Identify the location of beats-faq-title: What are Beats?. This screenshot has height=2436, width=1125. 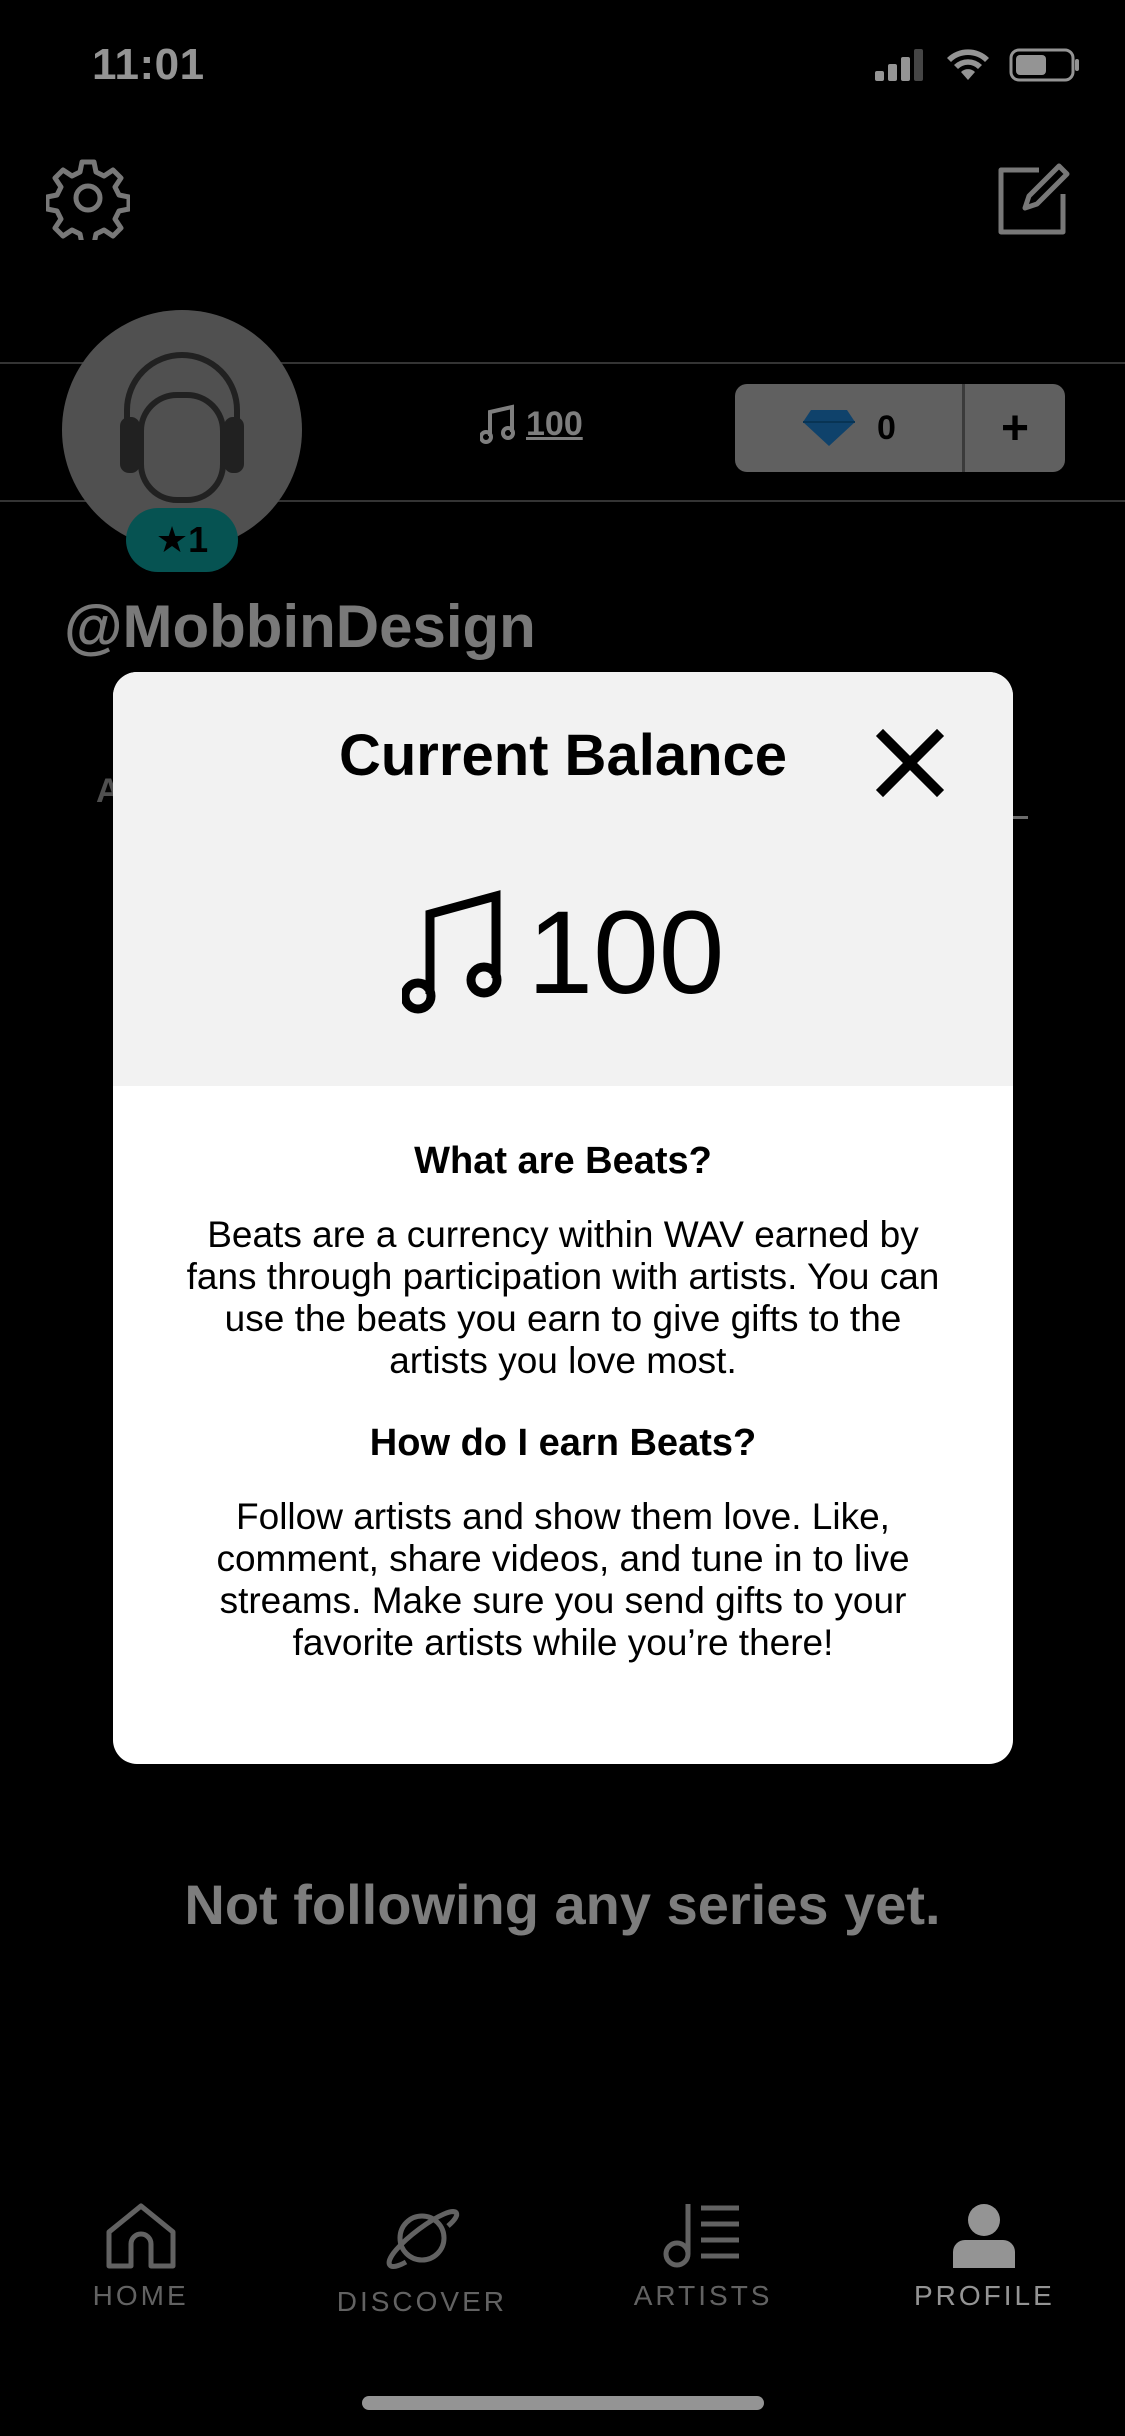
(563, 1161).